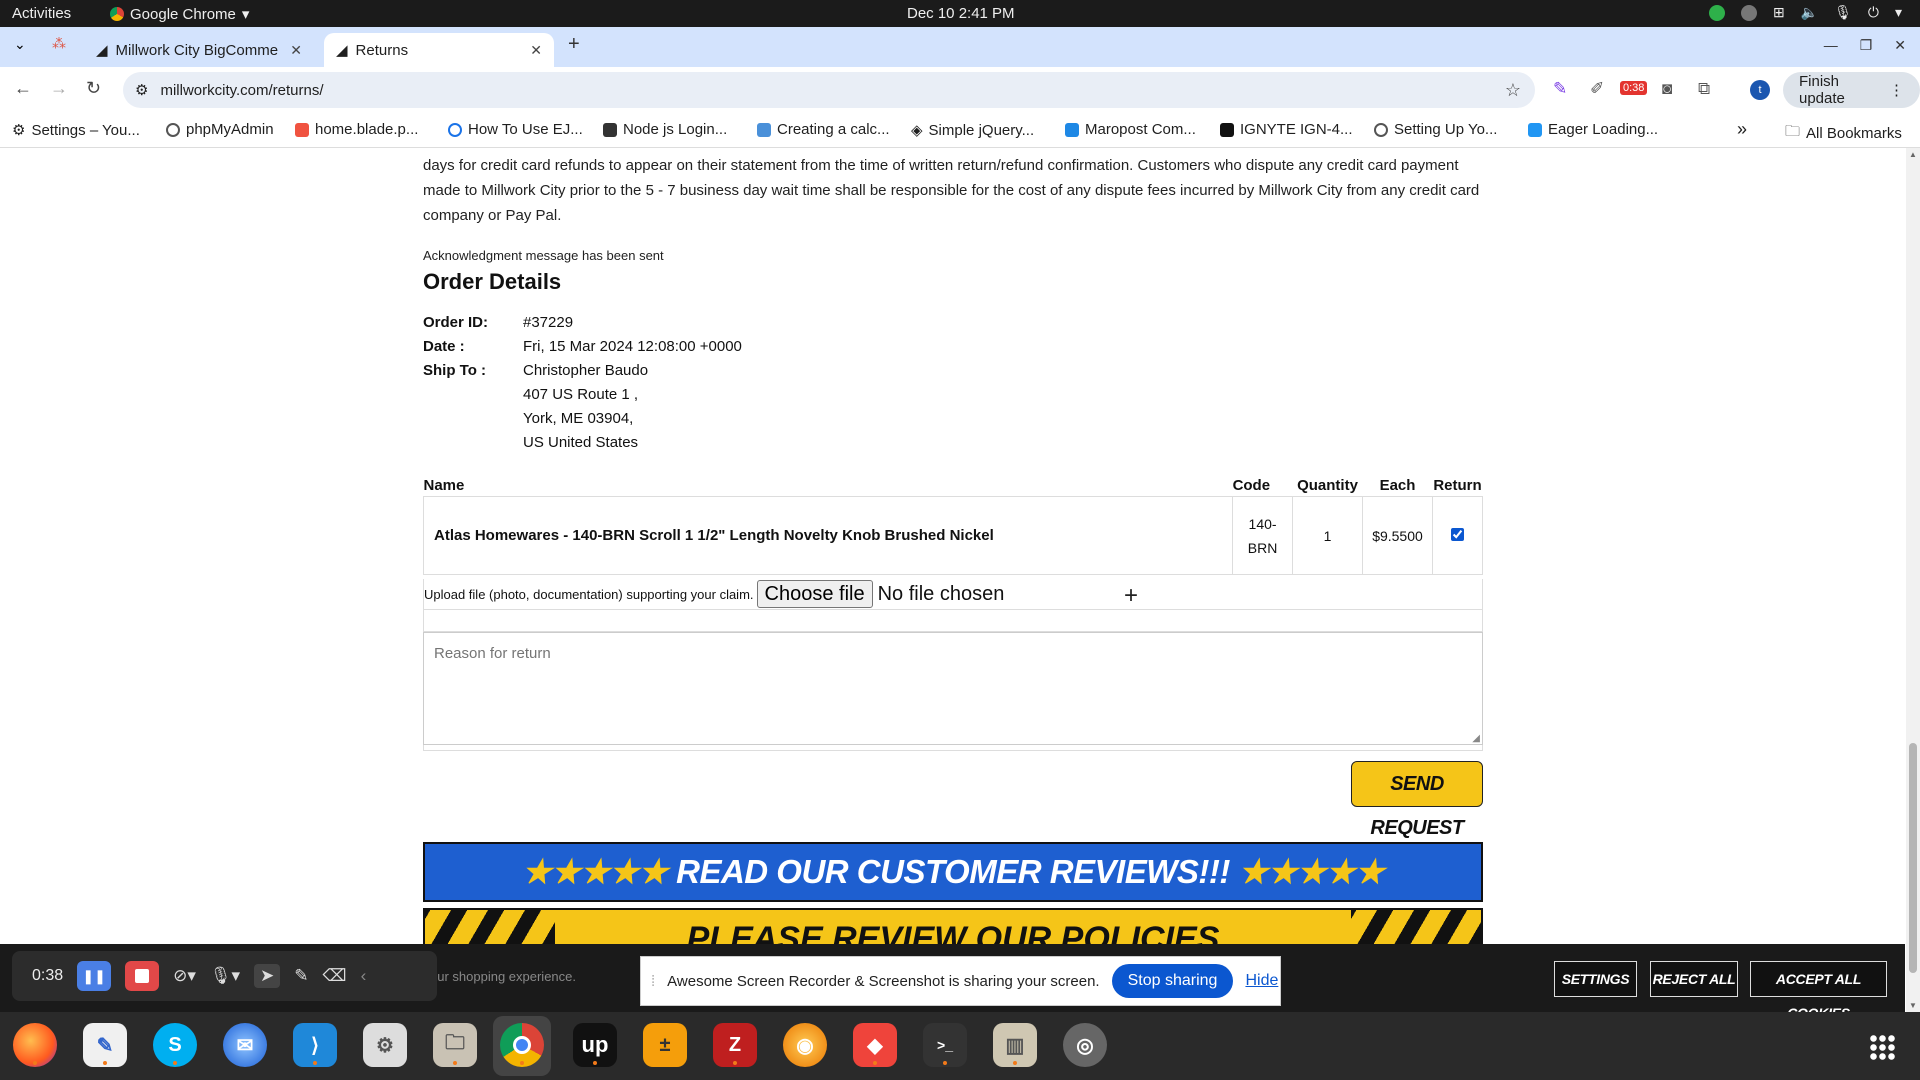 This screenshot has width=1920, height=1080. What do you see at coordinates (492, 281) in the screenshot?
I see `order-details-heading: Order Details` at bounding box center [492, 281].